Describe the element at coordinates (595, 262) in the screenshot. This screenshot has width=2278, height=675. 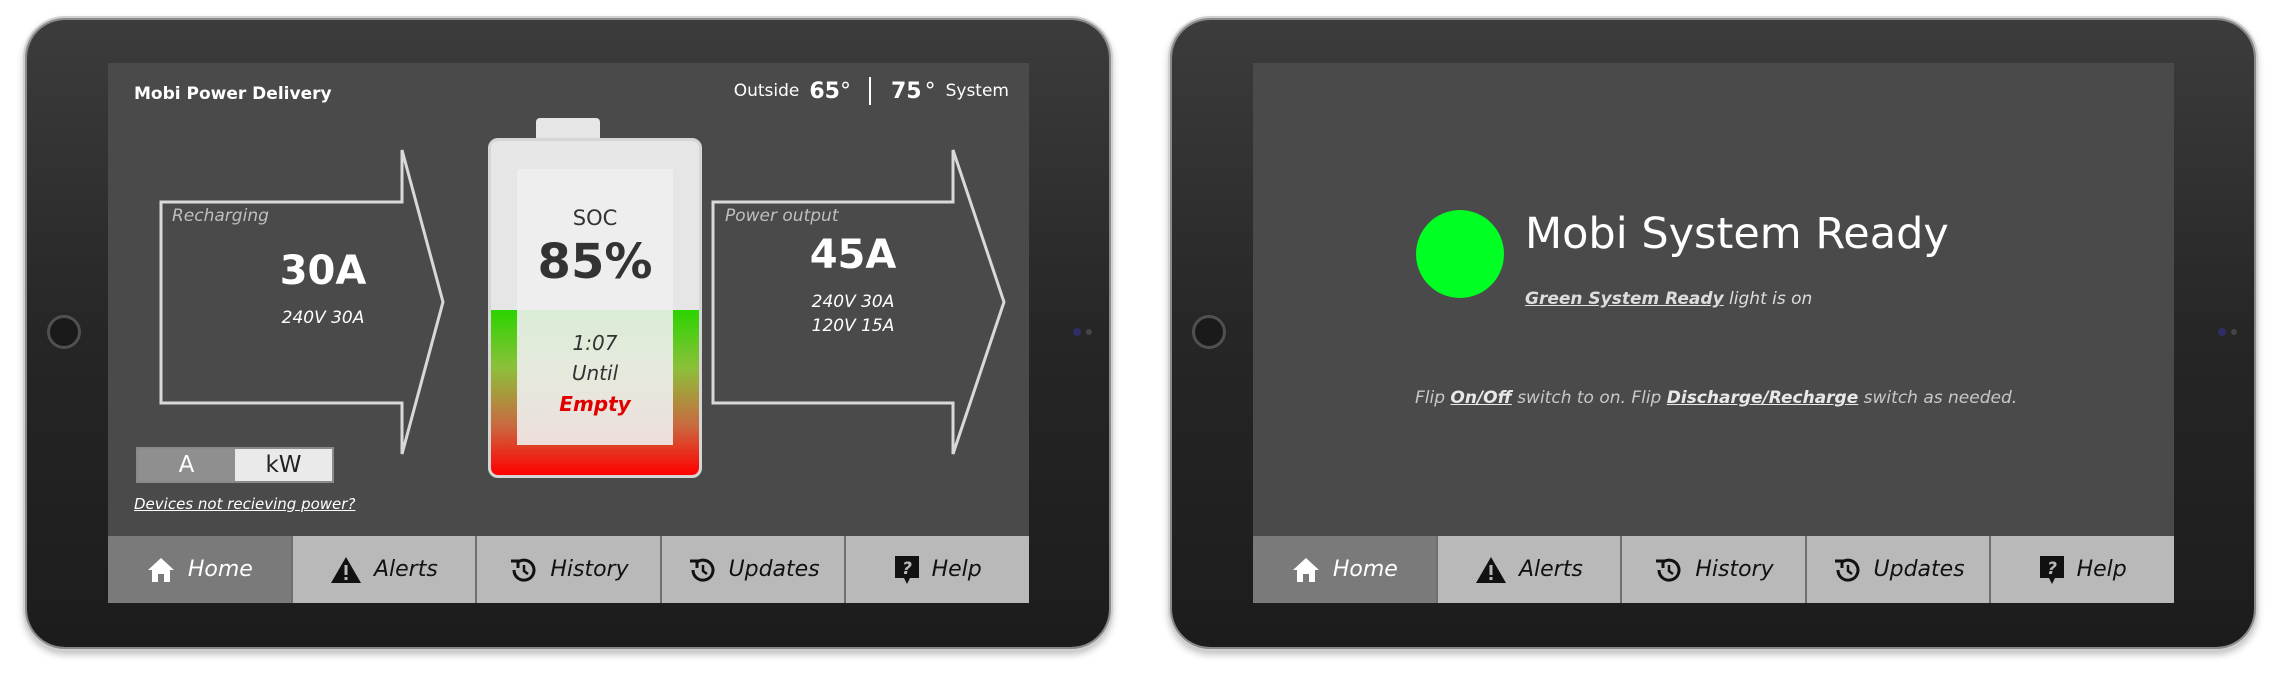
I see `soc-value: 85%` at that location.